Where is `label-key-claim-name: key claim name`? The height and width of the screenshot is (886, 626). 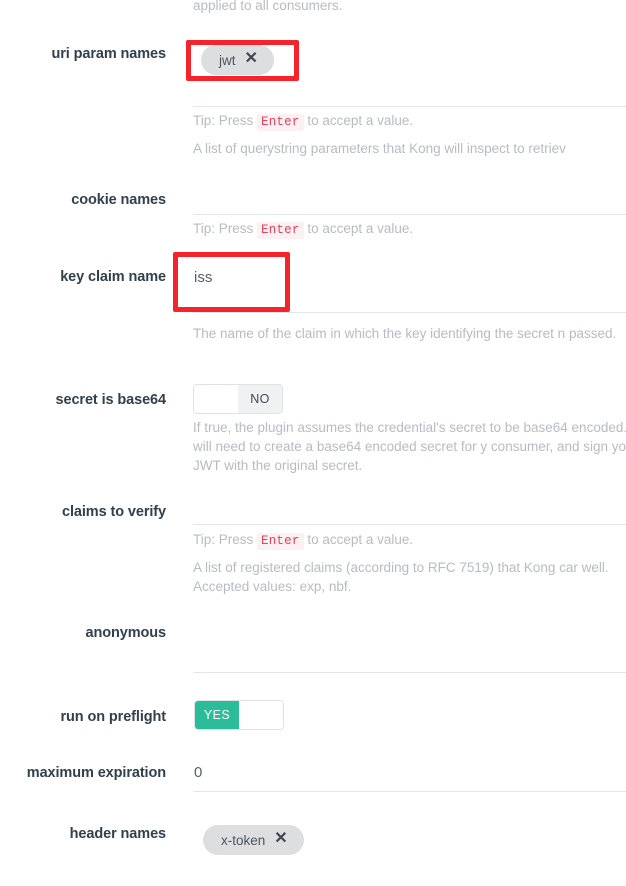 label-key-claim-name: key claim name is located at coordinates (113, 277).